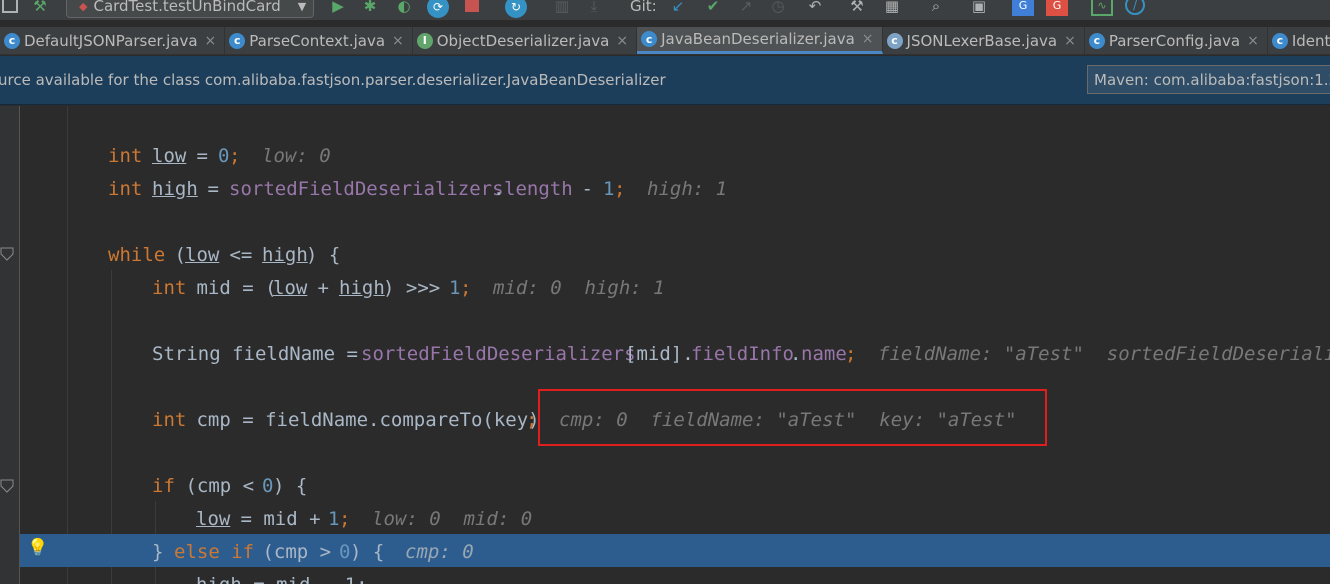  What do you see at coordinates (678, 8) in the screenshot?
I see `vcs-update-icon: ↙` at bounding box center [678, 8].